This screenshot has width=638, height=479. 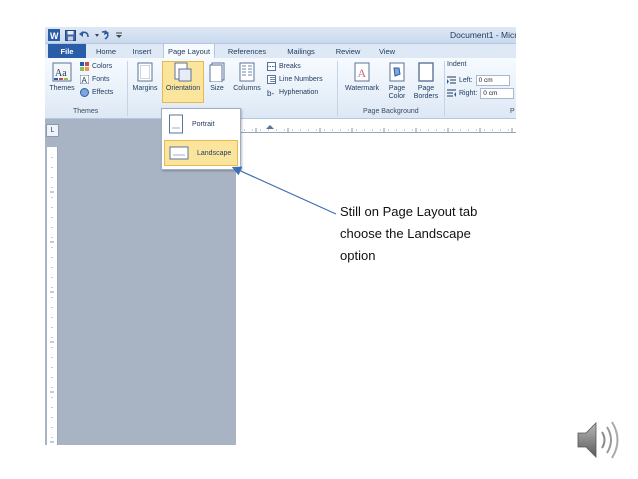 I want to click on indent-heading: Indent, so click(x=456, y=64).